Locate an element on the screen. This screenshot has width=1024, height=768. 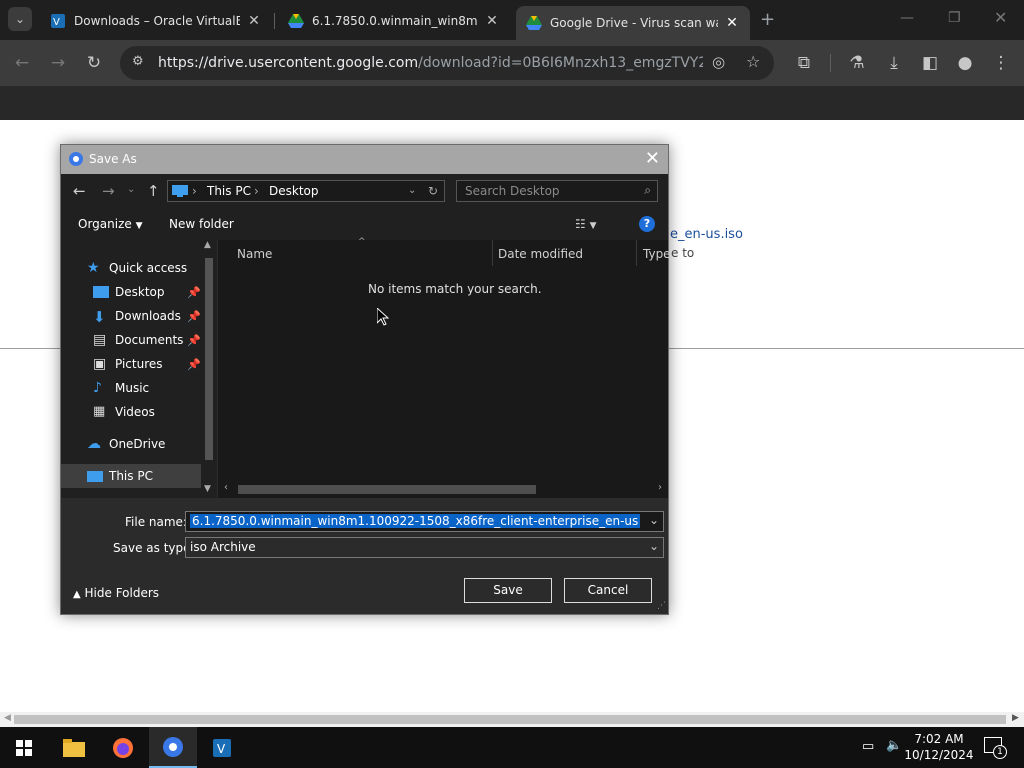
nav-item-music: ♪ Music is located at coordinates (131, 388).